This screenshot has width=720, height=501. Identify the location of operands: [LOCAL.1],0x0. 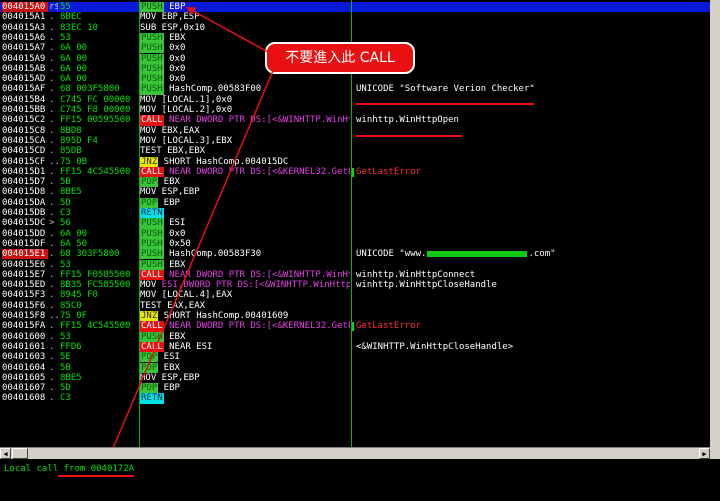
(194, 99).